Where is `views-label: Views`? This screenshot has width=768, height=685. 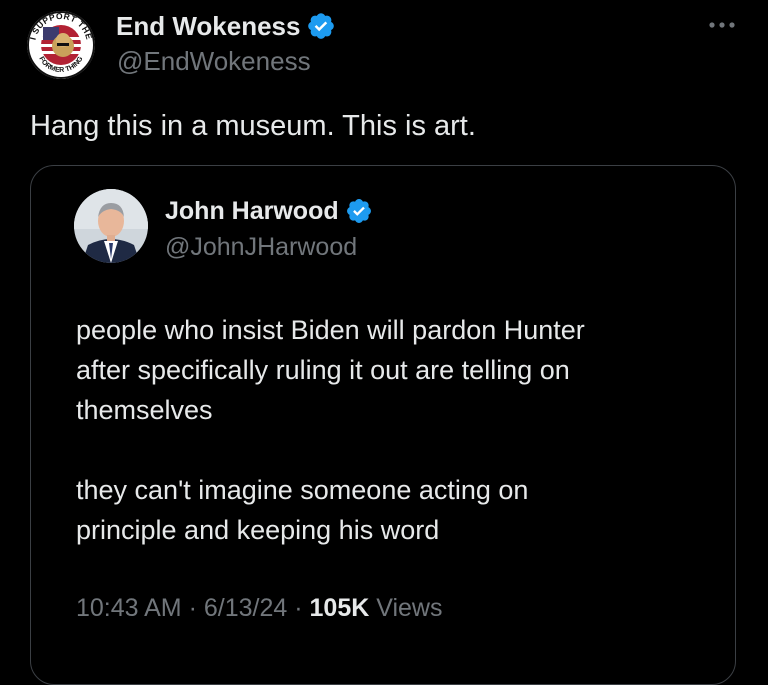 views-label: Views is located at coordinates (409, 608).